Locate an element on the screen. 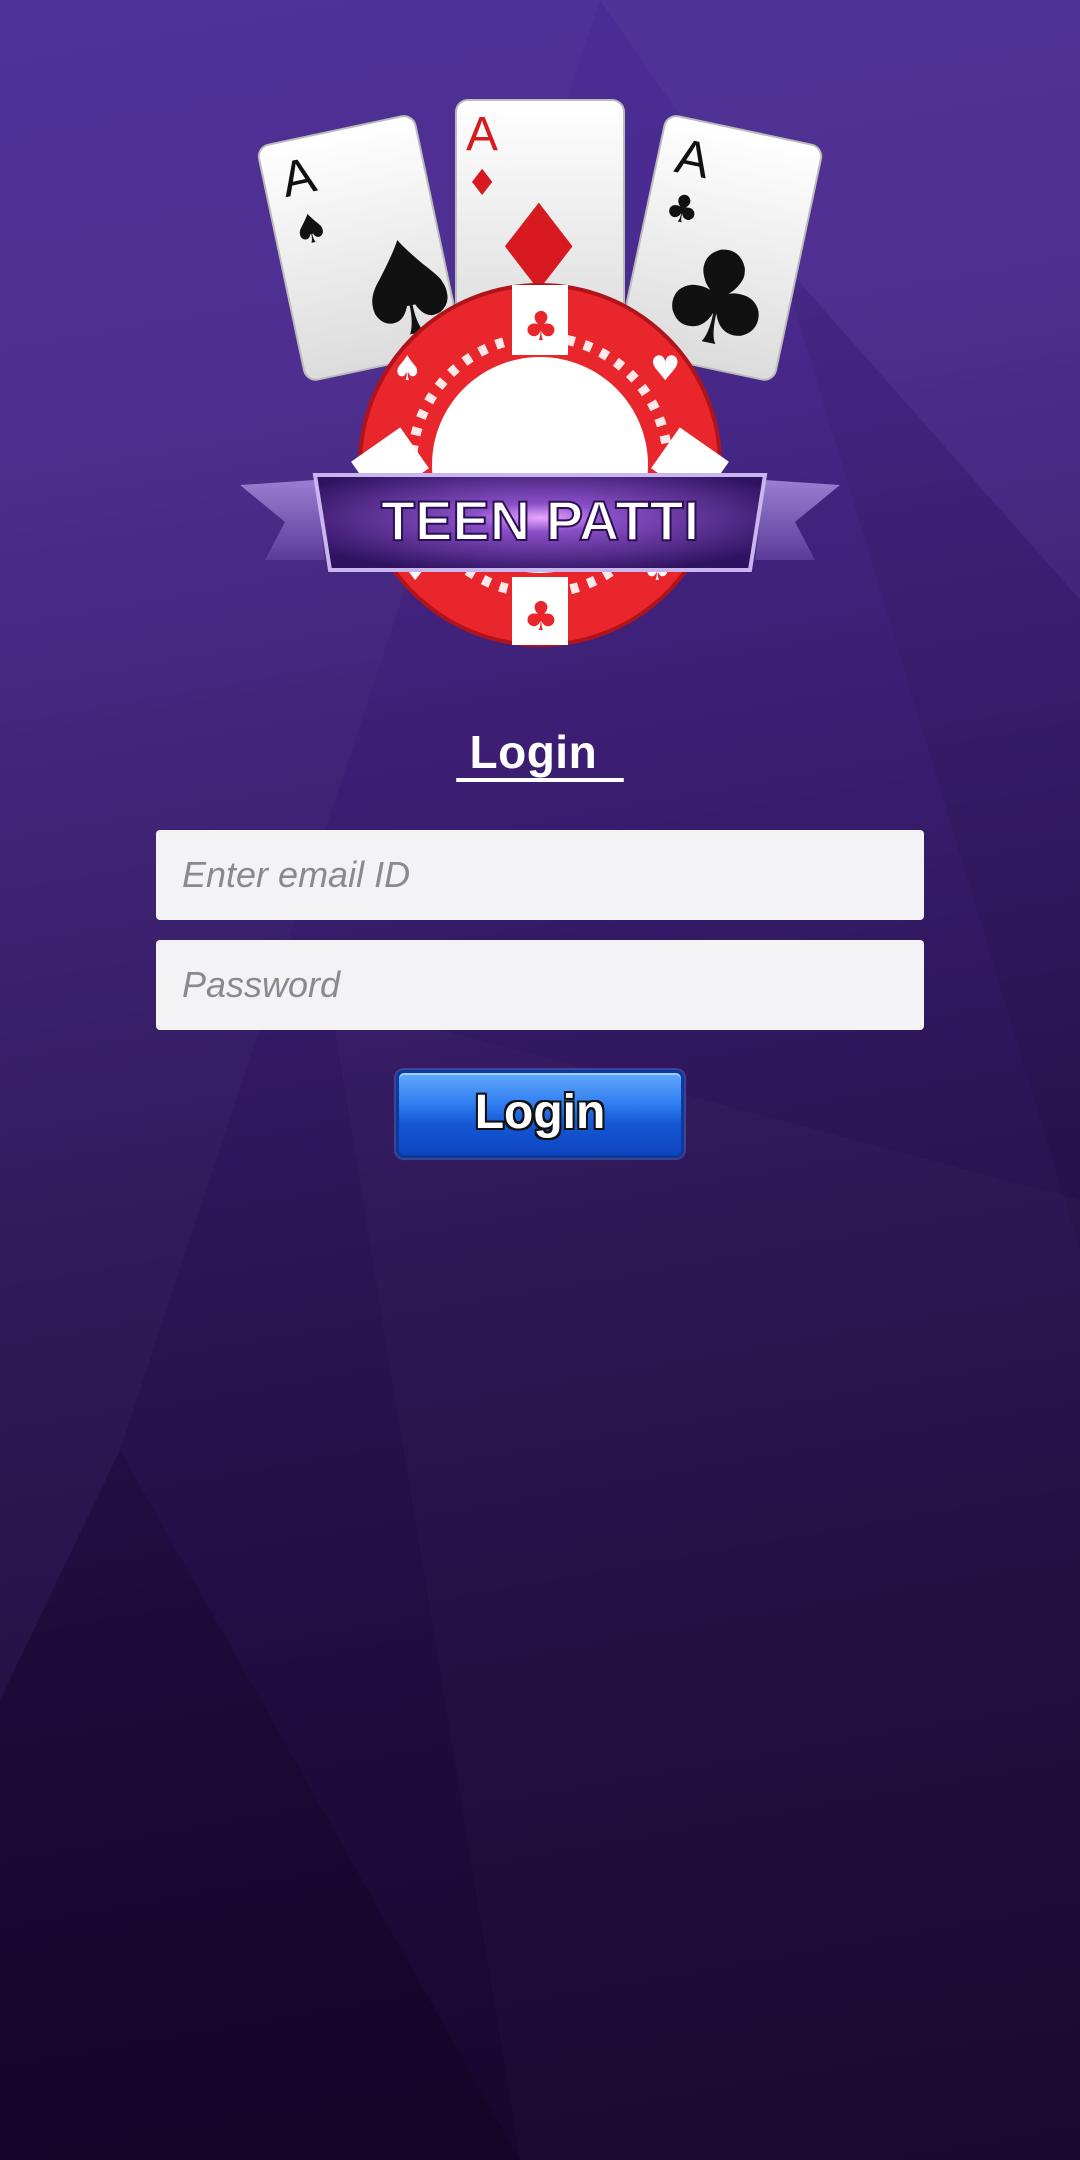 This screenshot has height=2160, width=1080. title-banner: TEEN PATTI is located at coordinates (540, 522).